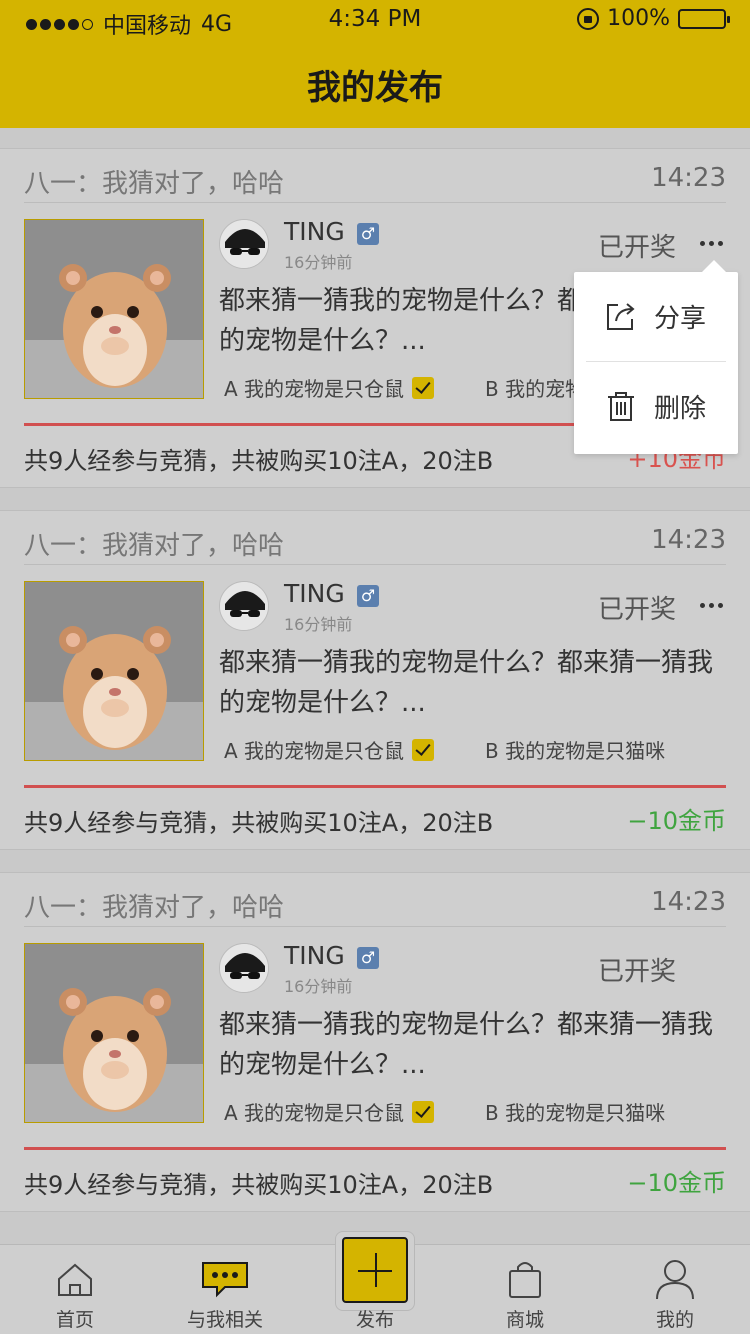  Describe the element at coordinates (374, 1320) in the screenshot. I see `tab-publish-label: 发布` at that location.